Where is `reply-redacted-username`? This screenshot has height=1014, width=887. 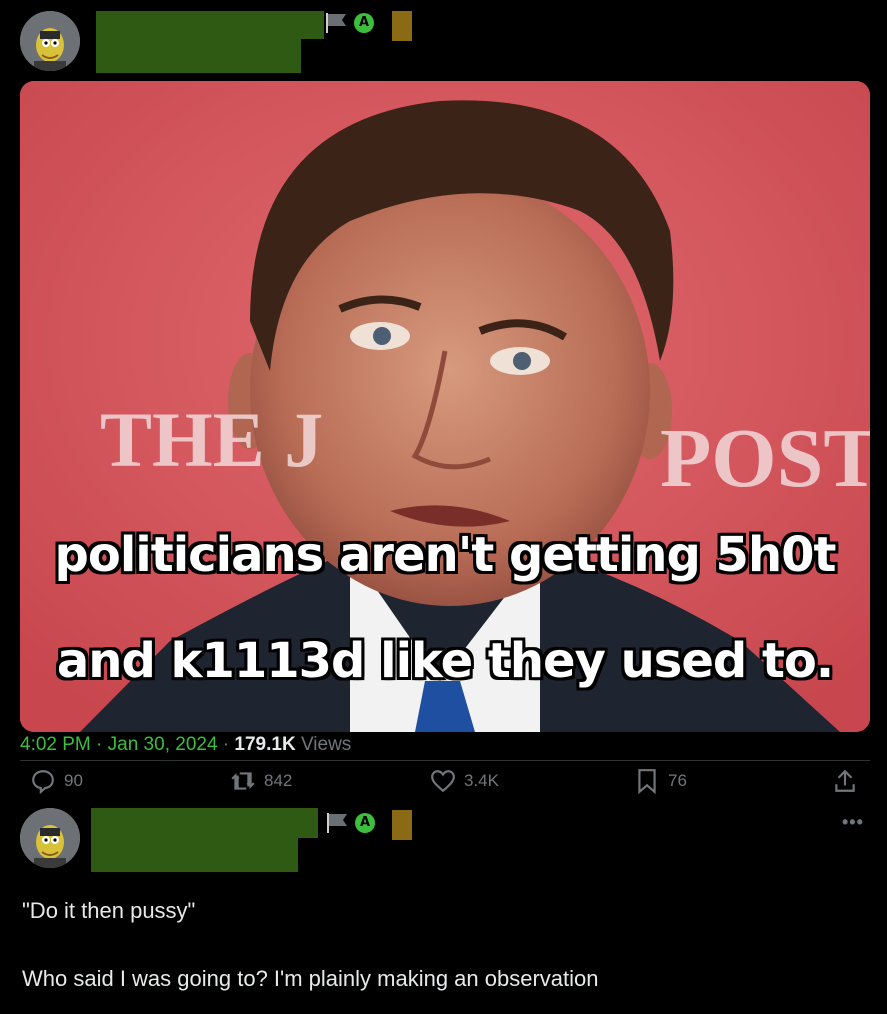
reply-redacted-username is located at coordinates (194, 855).